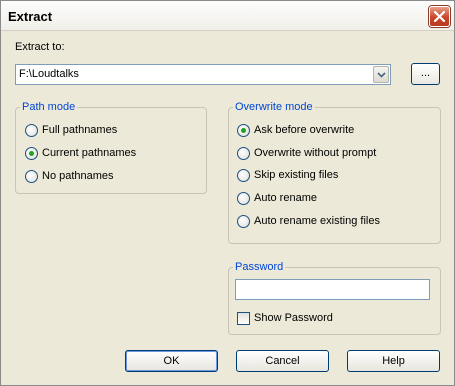  Describe the element at coordinates (203, 74) in the screenshot. I see `extract-path-combobox: F:\Loudtalks` at that location.